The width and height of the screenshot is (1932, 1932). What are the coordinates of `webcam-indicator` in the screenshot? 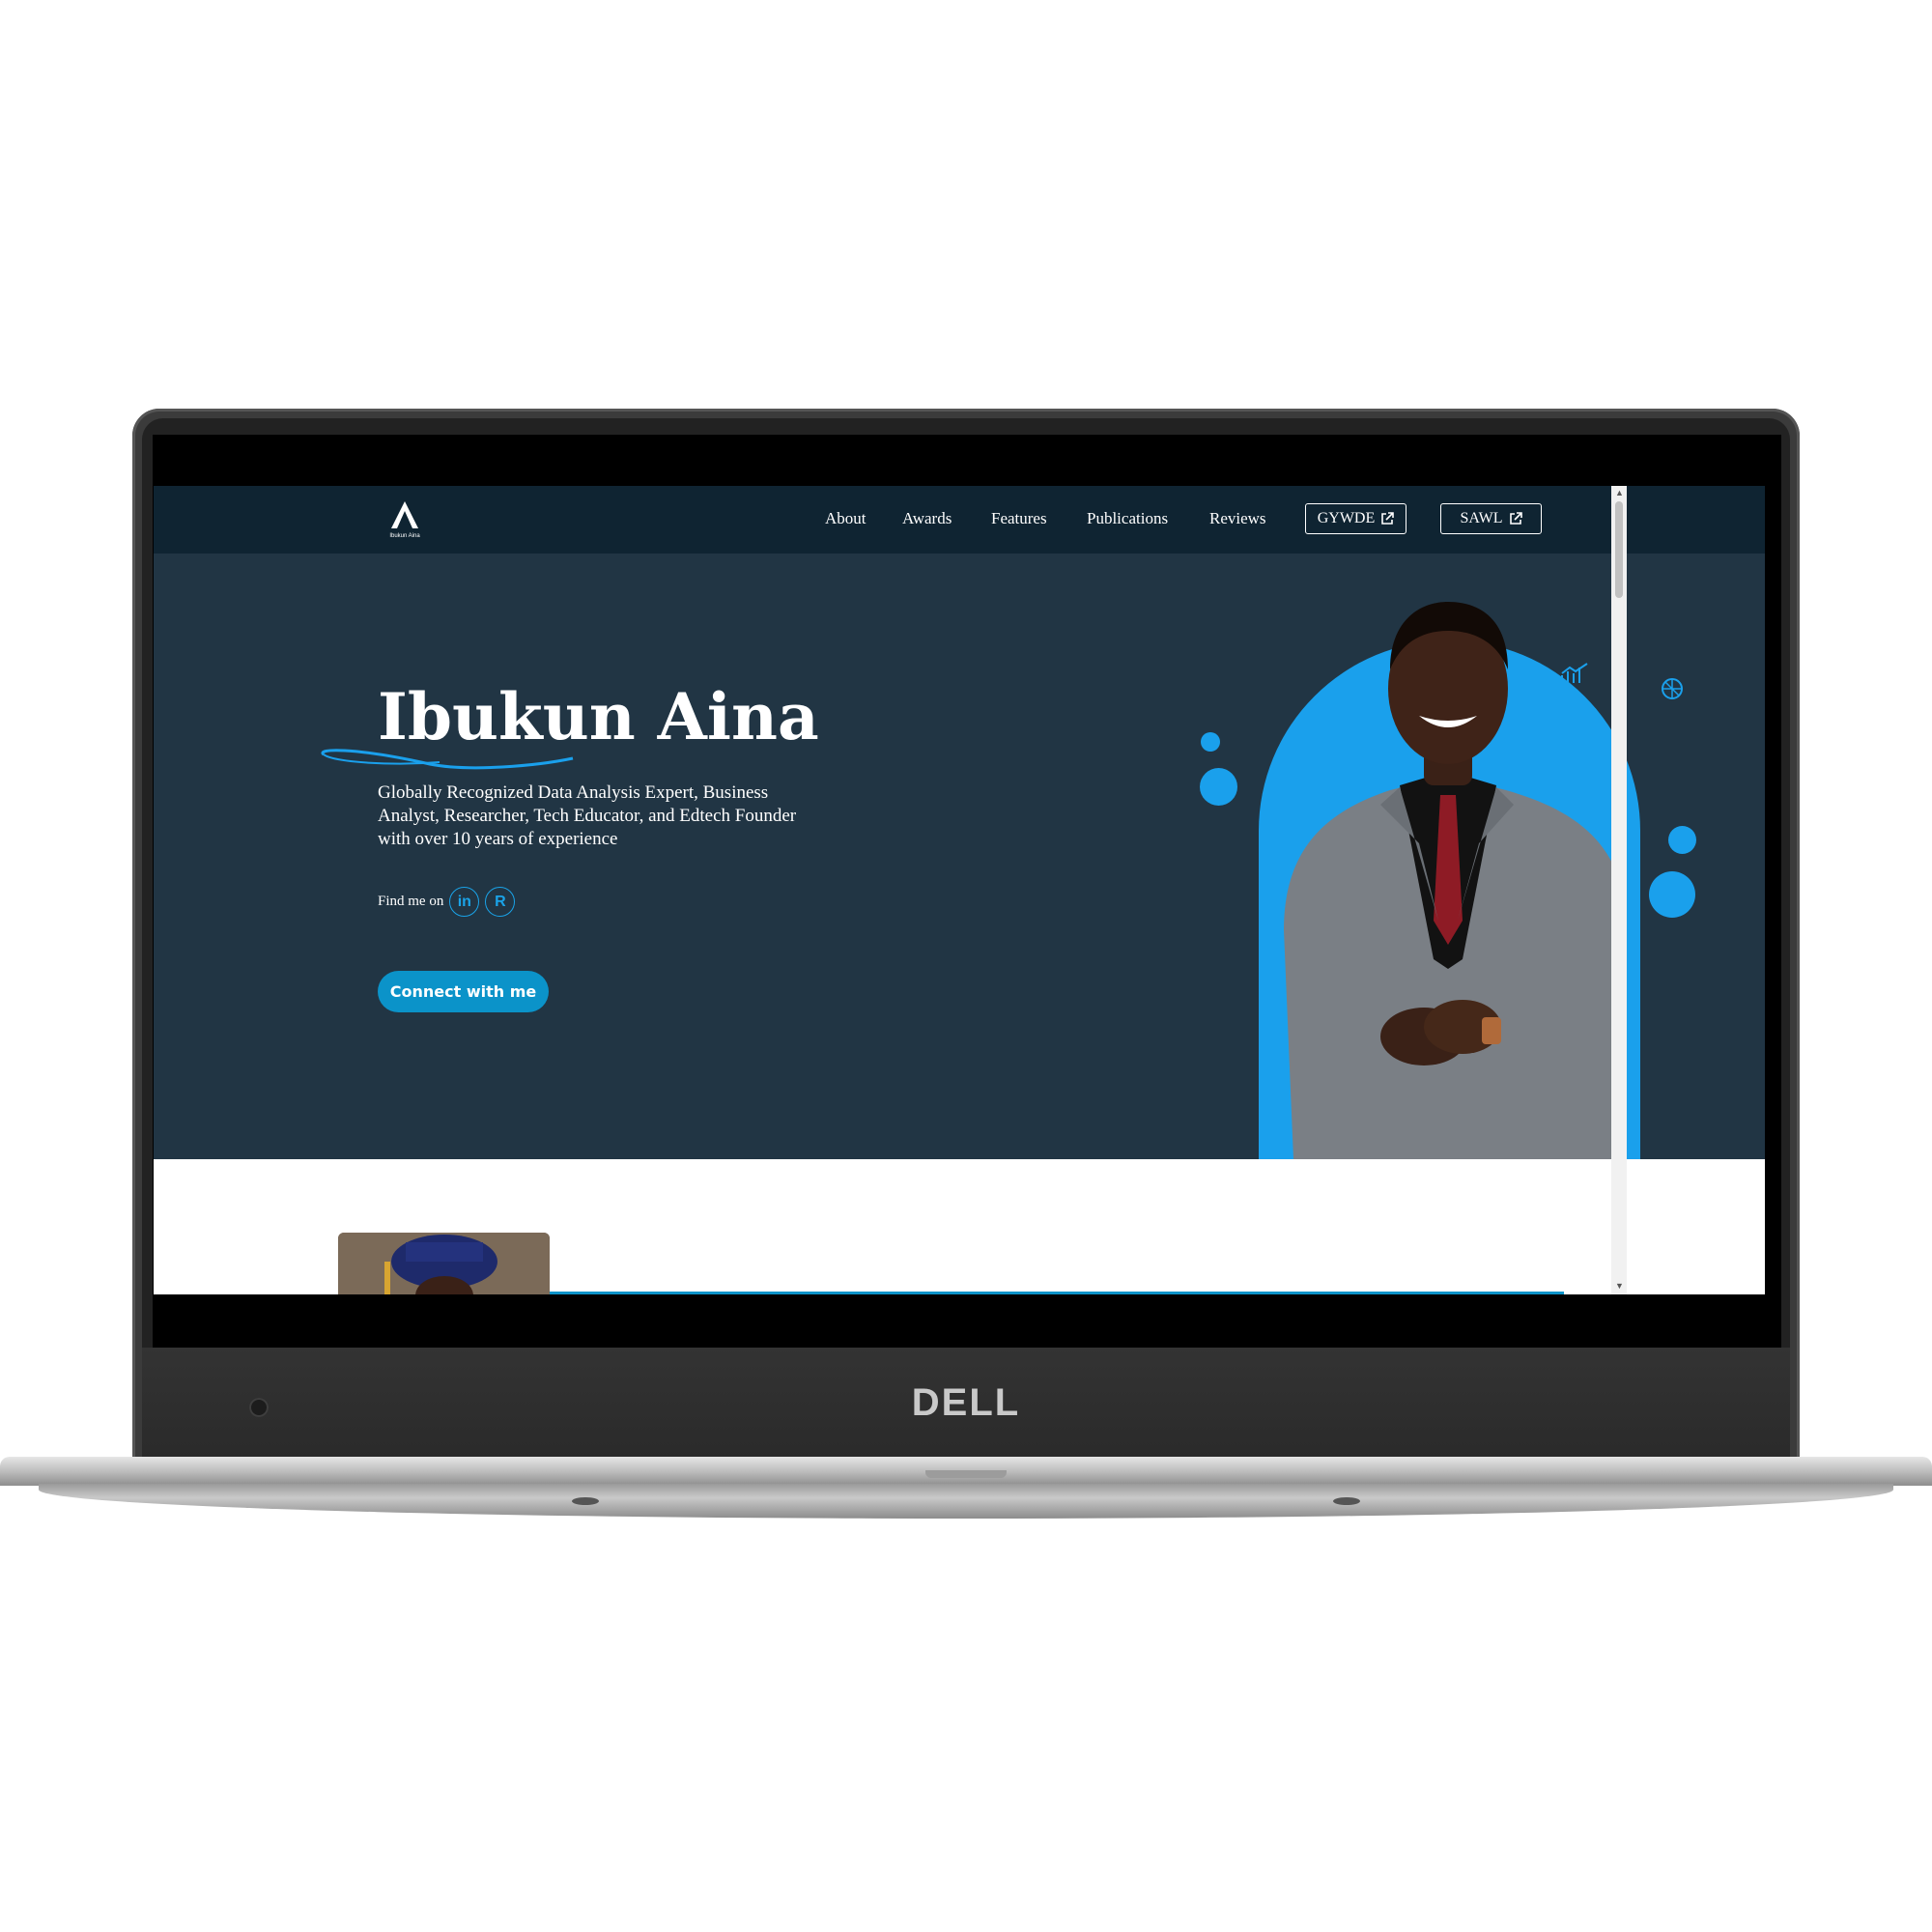 It's located at (259, 1407).